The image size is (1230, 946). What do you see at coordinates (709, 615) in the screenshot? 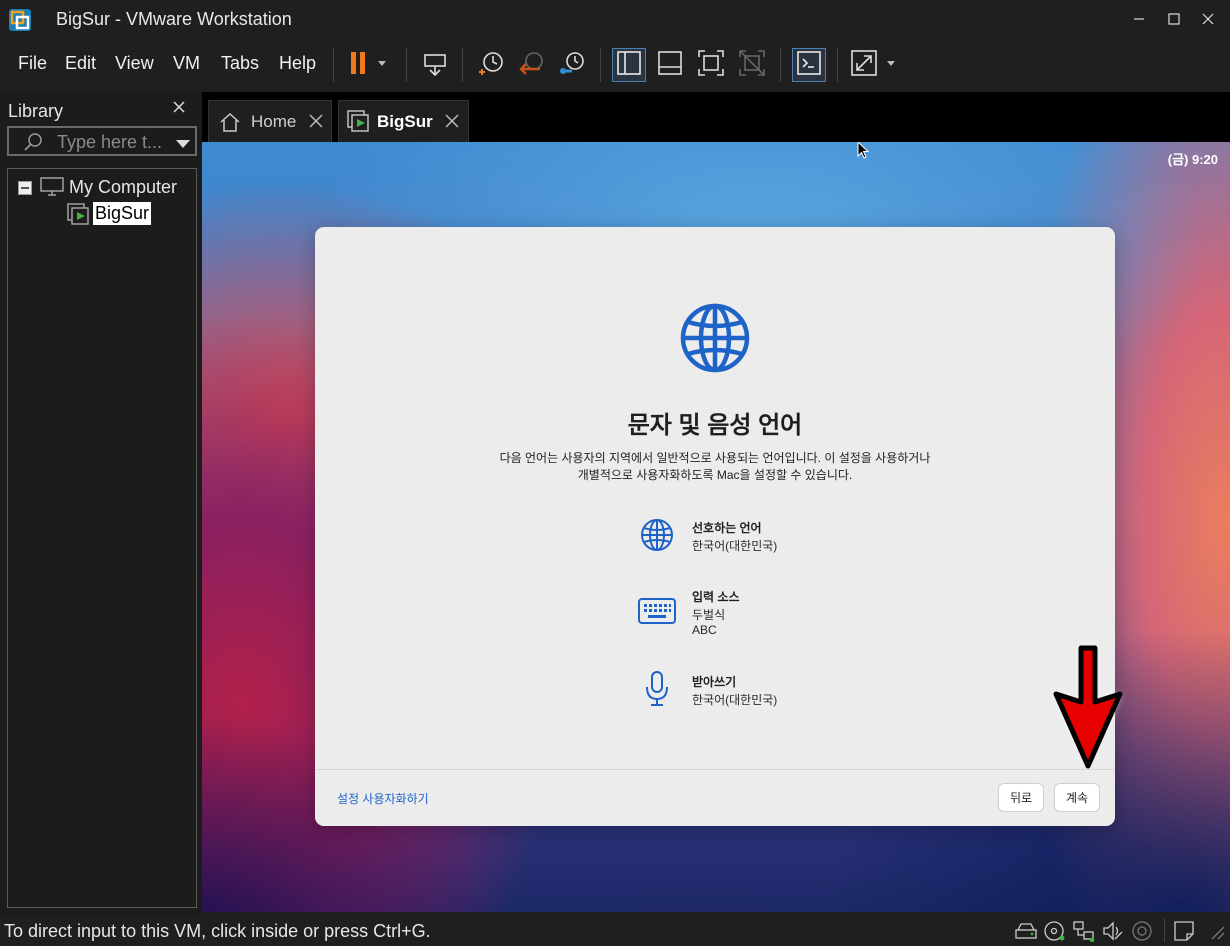
I see `option-value: 두벌식` at bounding box center [709, 615].